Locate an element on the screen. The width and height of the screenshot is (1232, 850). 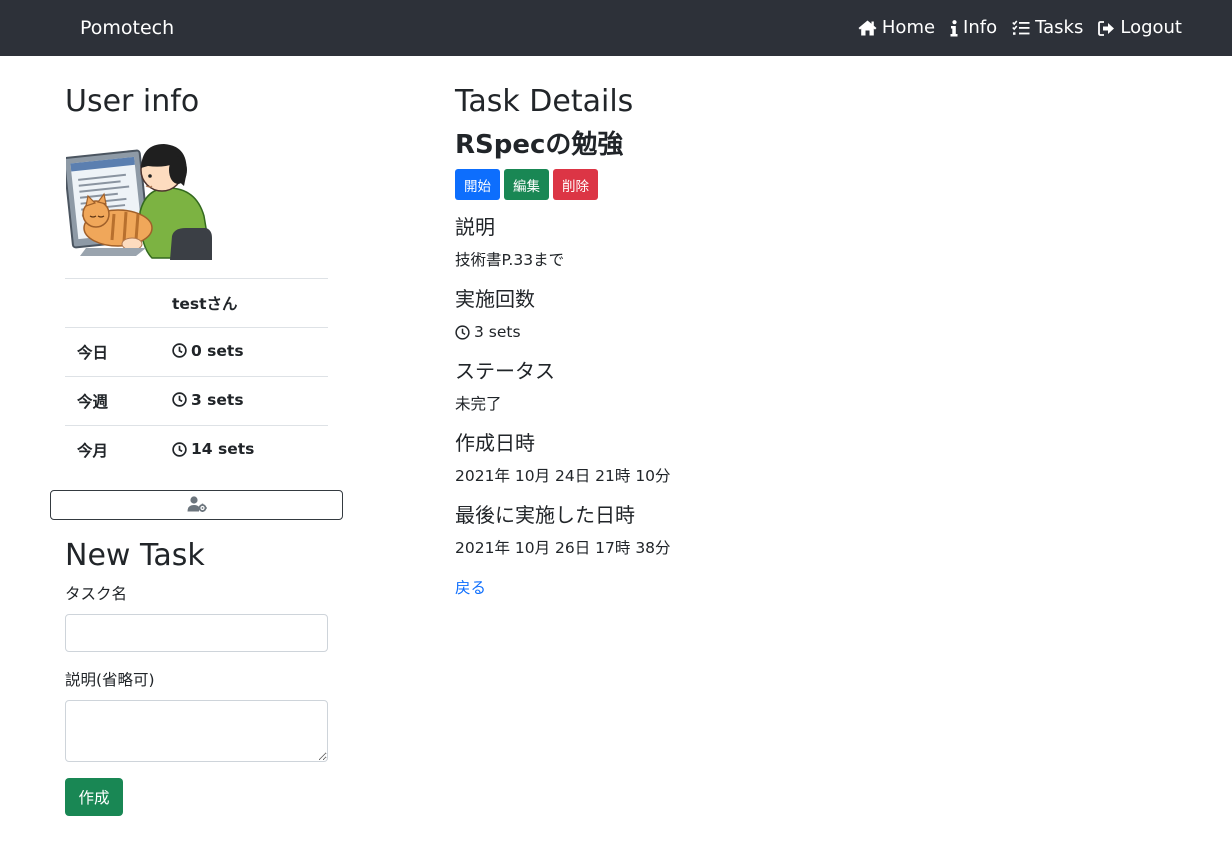
delete-button: 削除 is located at coordinates (575, 184).